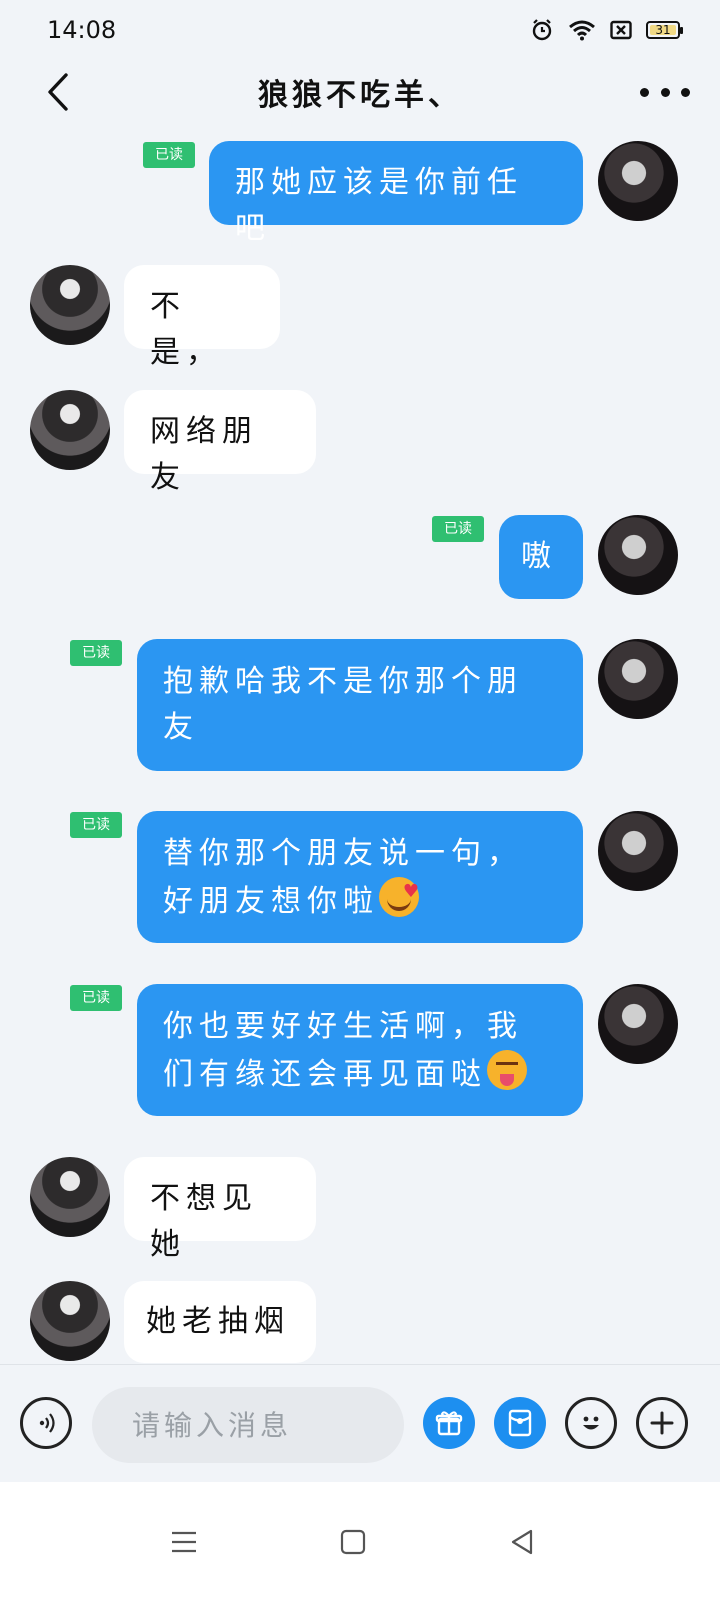  I want to click on message-text: 嗷, so click(539, 556).